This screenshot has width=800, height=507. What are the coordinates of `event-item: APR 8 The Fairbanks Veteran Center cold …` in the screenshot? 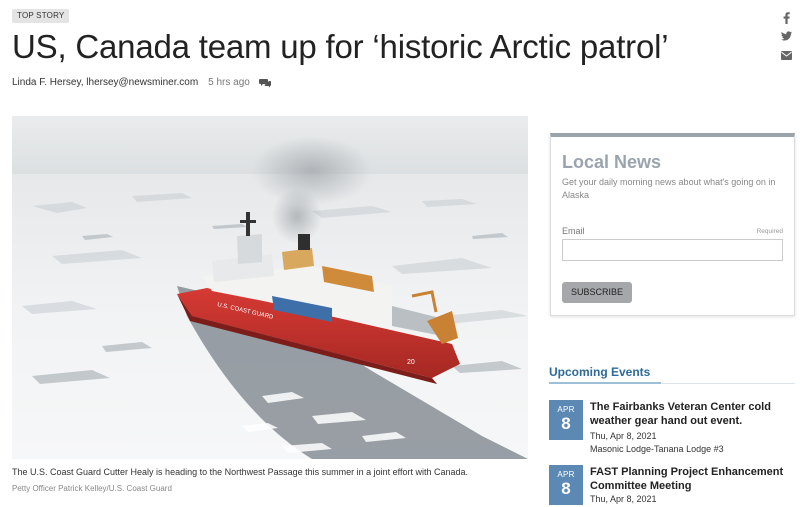 It's located at (672, 427).